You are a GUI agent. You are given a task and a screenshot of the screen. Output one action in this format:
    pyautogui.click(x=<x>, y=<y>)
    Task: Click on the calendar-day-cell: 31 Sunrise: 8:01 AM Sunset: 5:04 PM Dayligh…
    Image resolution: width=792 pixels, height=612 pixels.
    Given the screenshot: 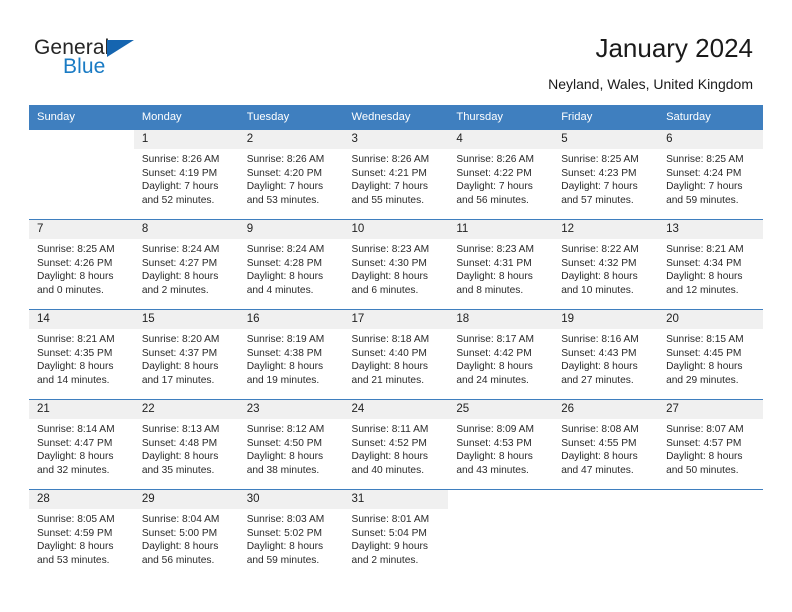 What is the action you would take?
    pyautogui.click(x=396, y=534)
    